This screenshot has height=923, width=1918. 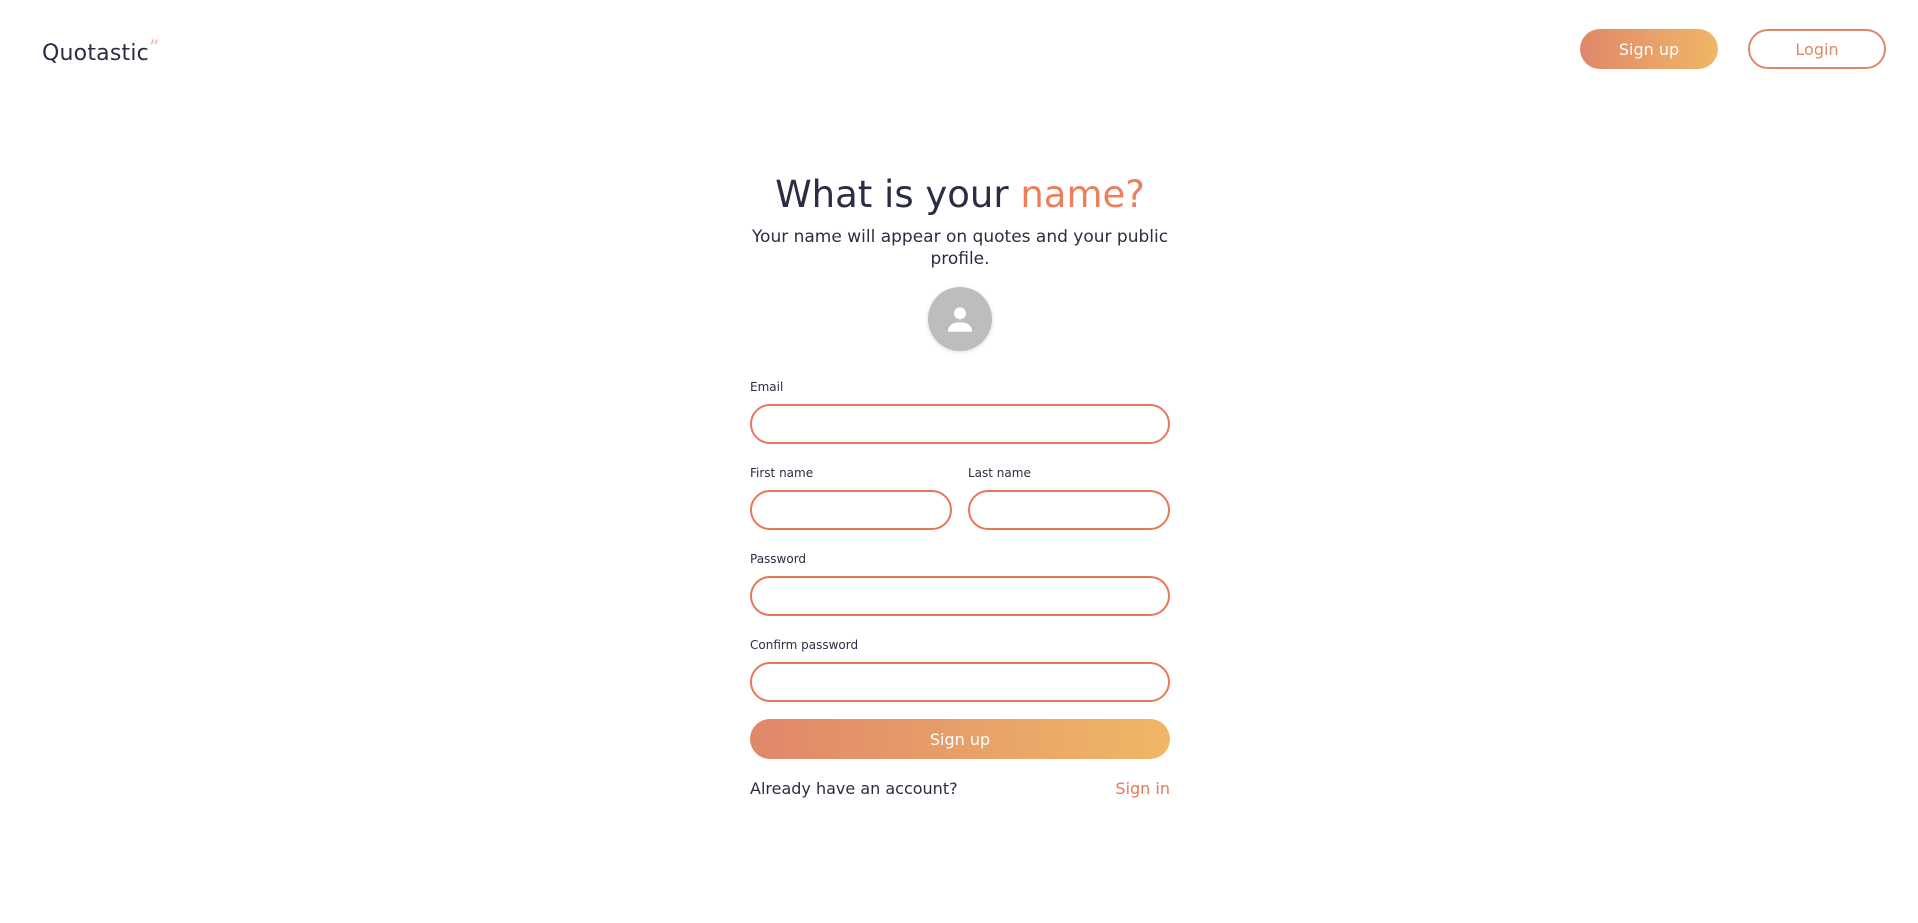 What do you see at coordinates (804, 645) in the screenshot?
I see `confirm-password-label: Confirm password` at bounding box center [804, 645].